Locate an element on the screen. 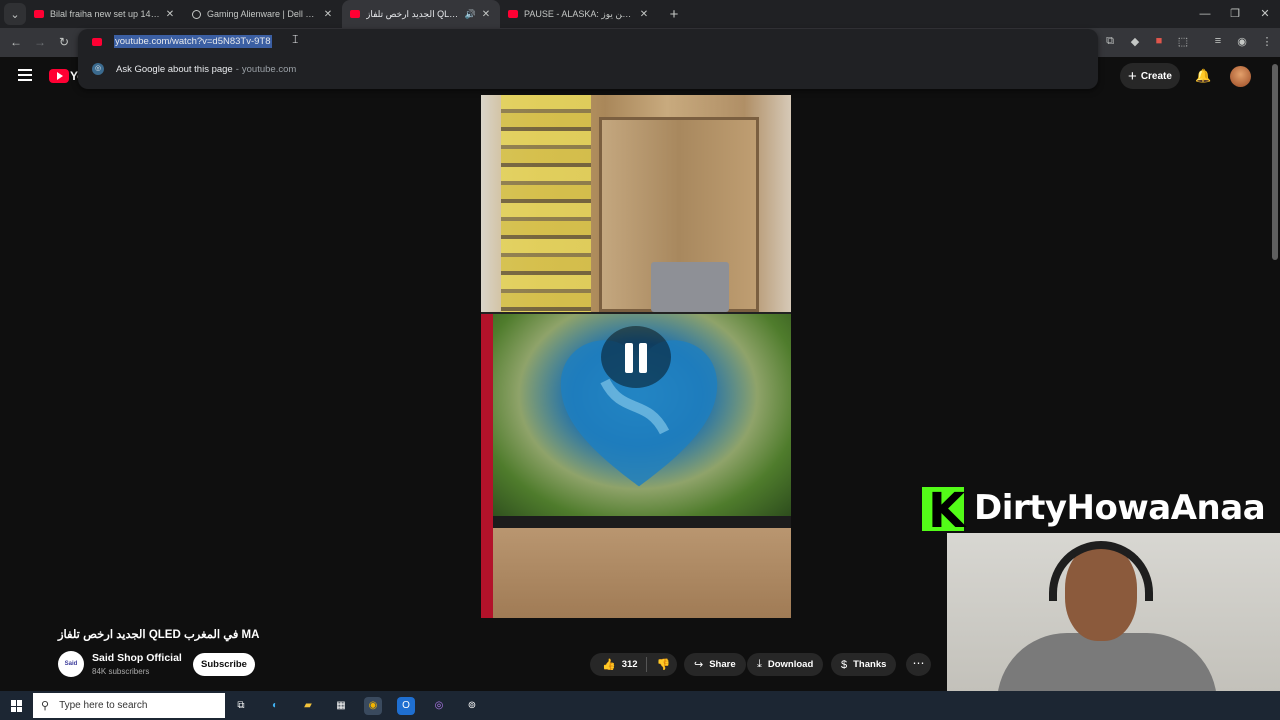  red-extension-icon: ■ is located at coordinates (1159, 41).